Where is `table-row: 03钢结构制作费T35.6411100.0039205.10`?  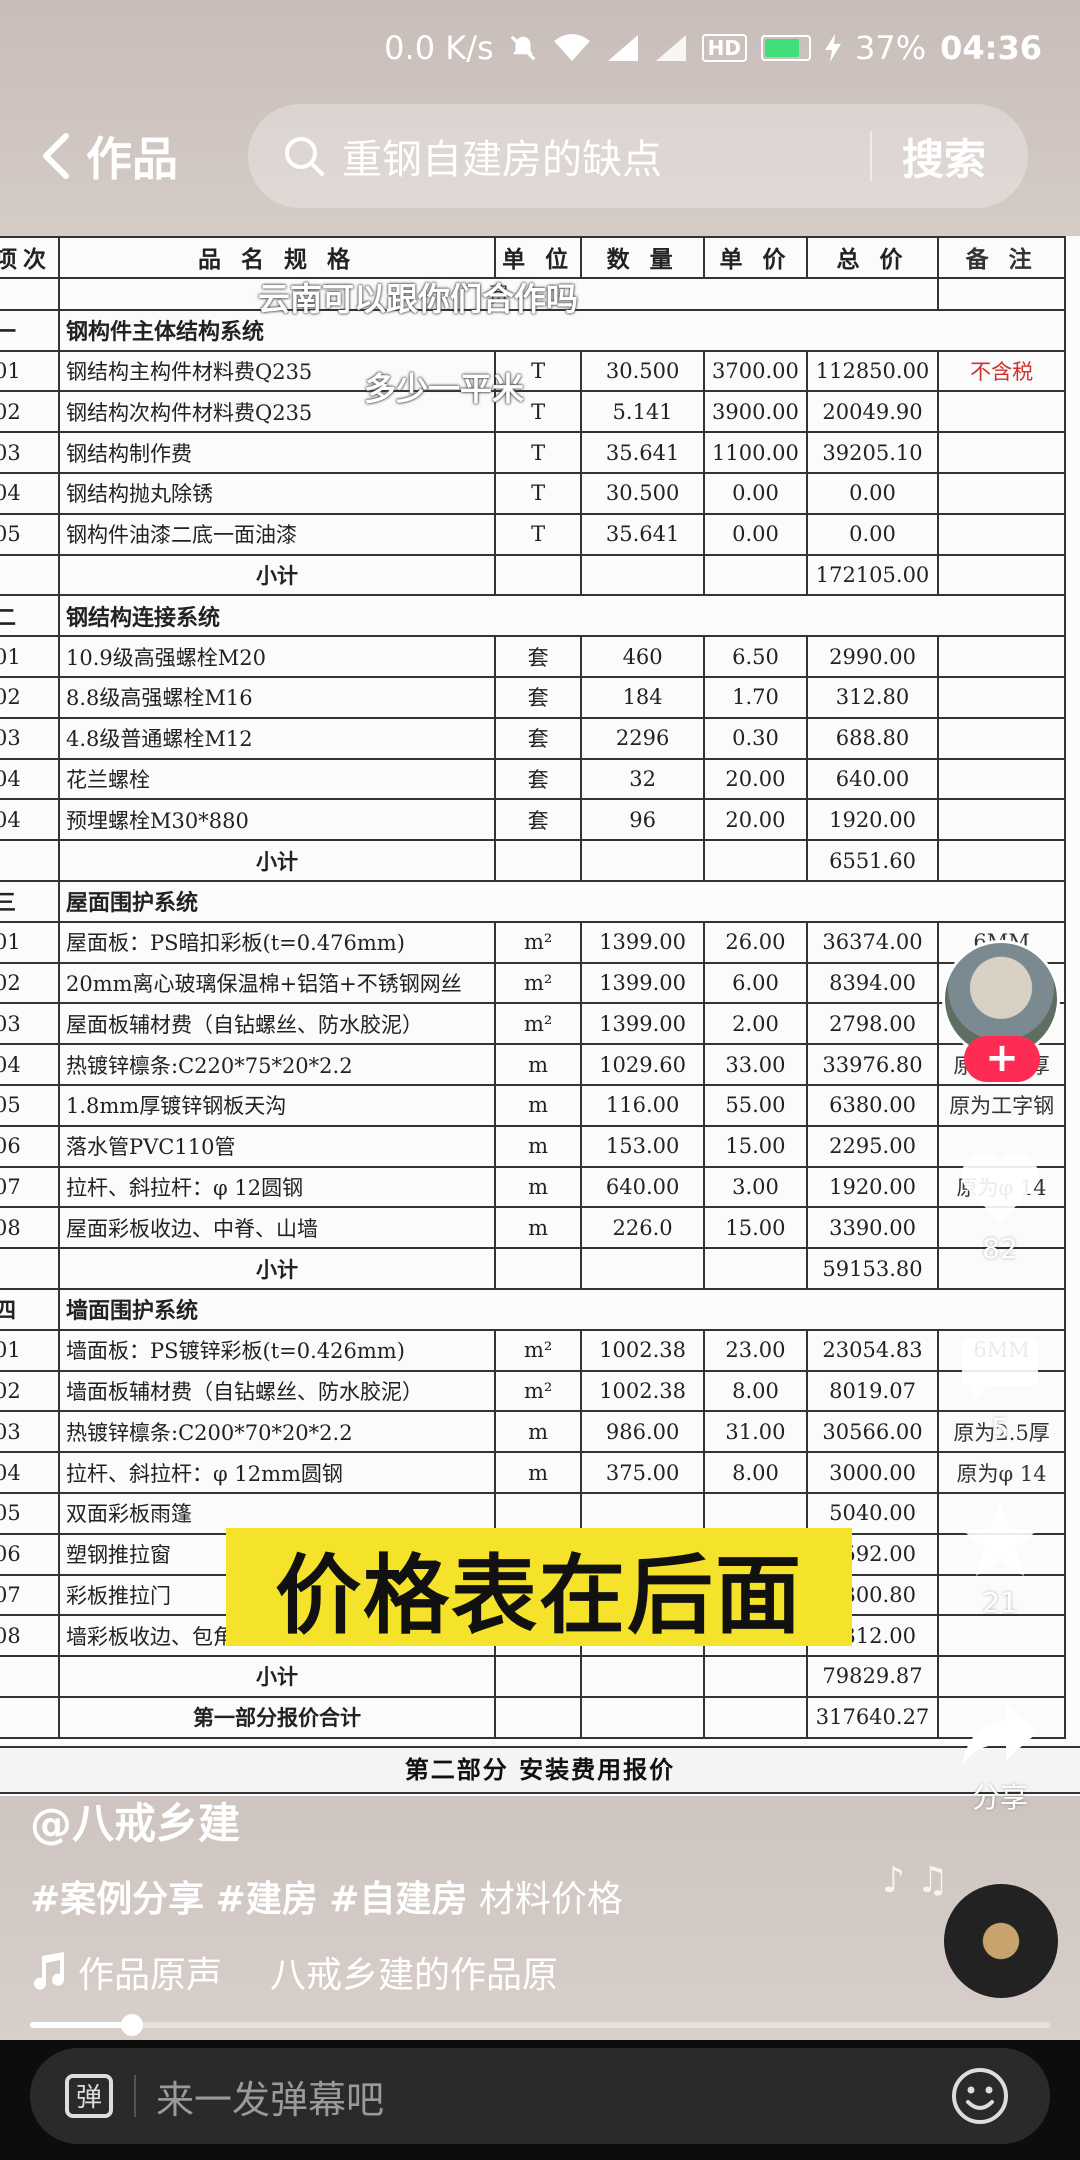 table-row: 03钢结构制作费T35.6411100.0039205.10 is located at coordinates (533, 452).